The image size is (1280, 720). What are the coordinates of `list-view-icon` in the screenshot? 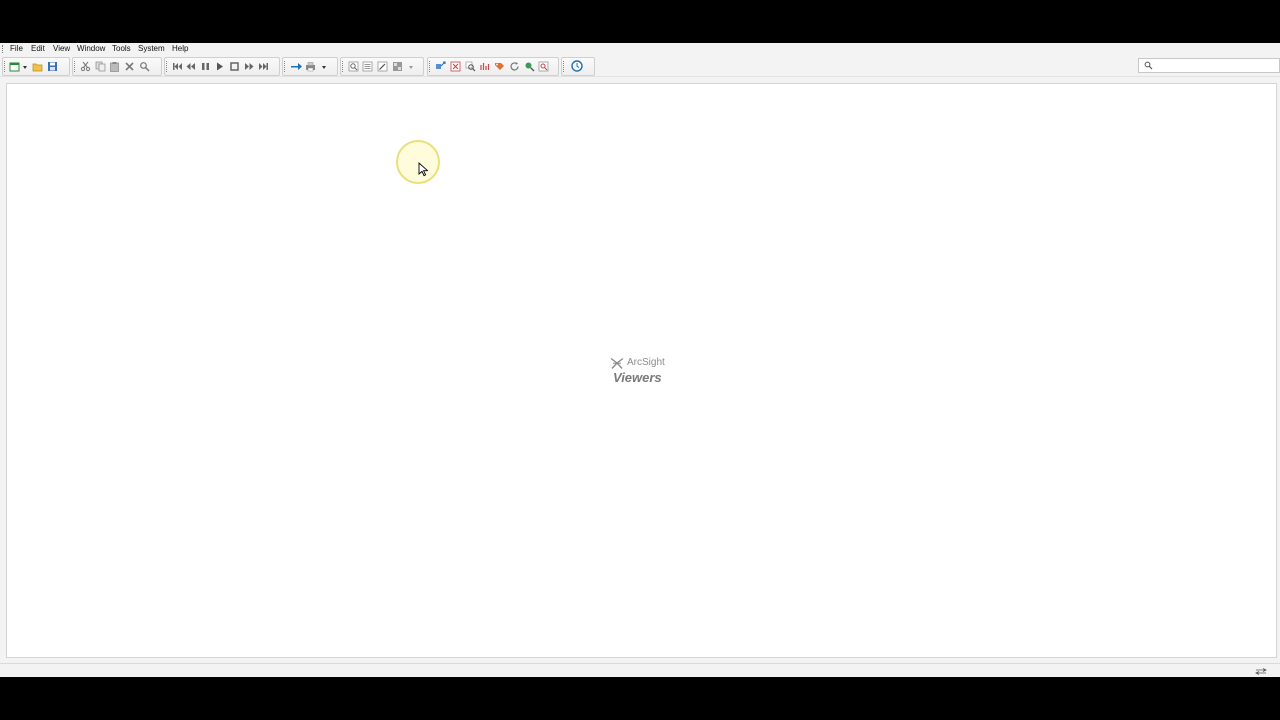 It's located at (367, 66).